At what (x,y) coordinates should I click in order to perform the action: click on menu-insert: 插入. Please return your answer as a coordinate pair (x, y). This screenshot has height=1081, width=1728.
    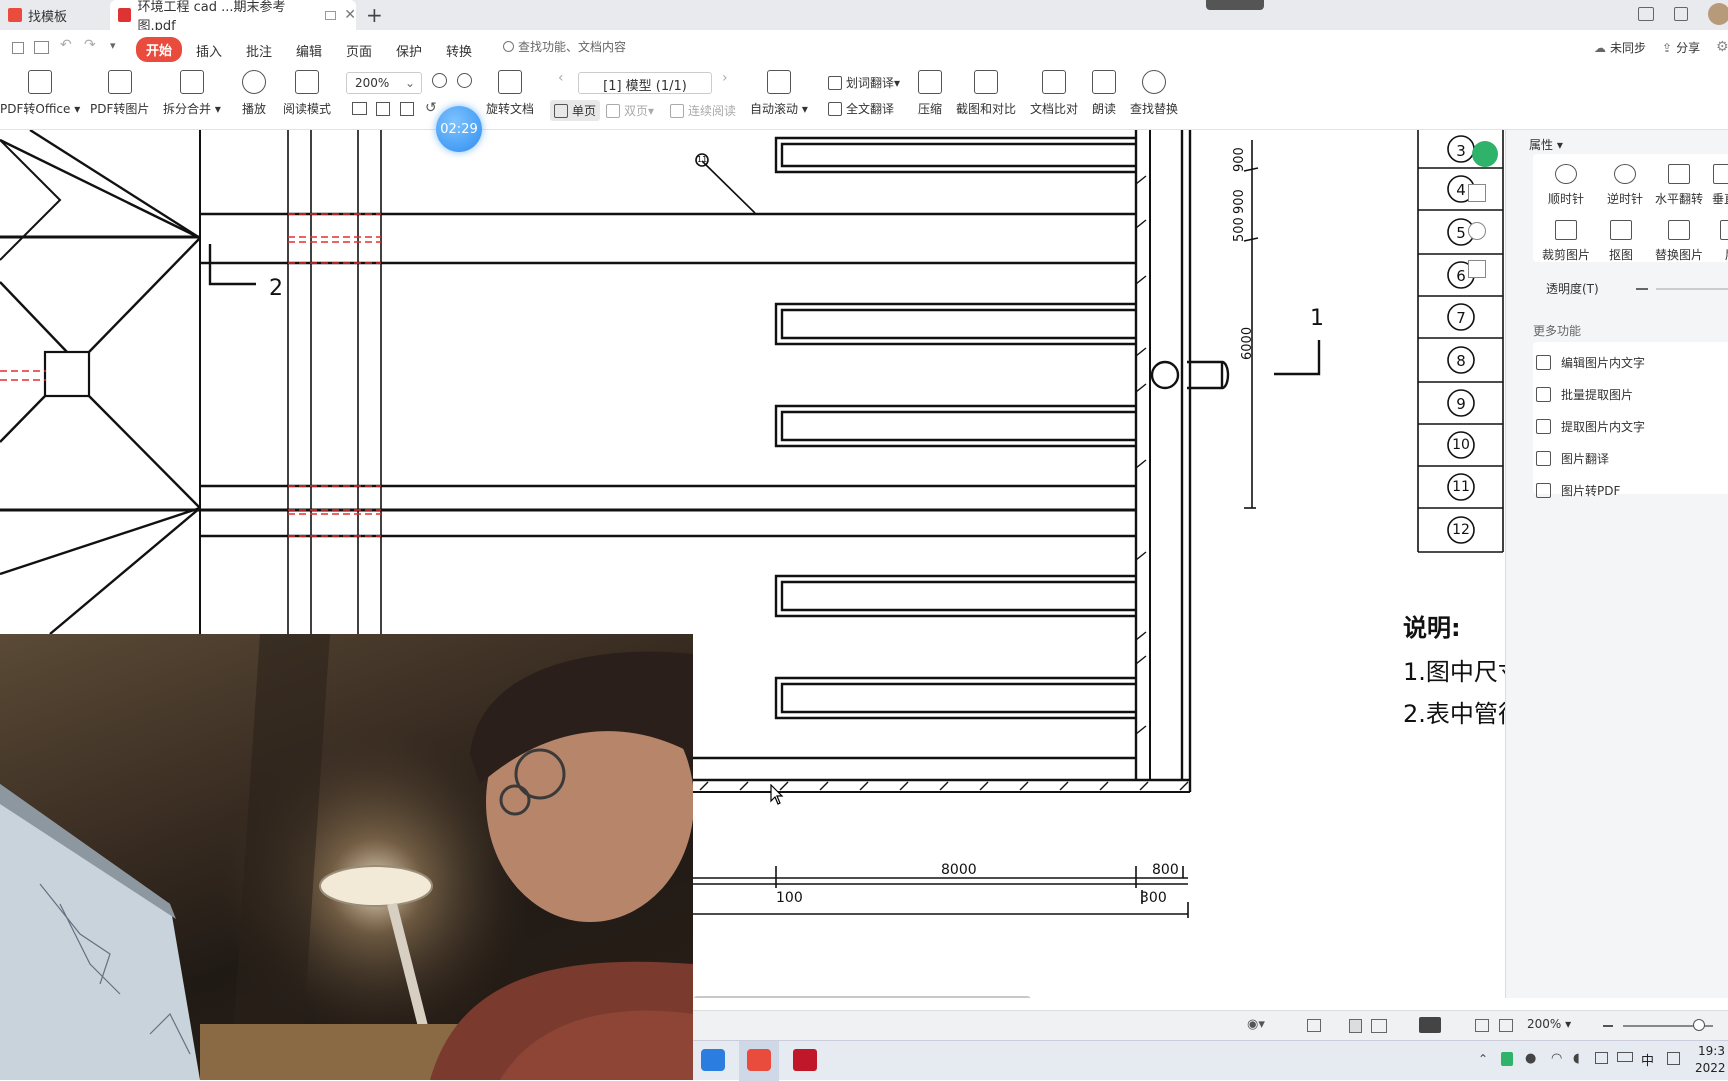
    Looking at the image, I should click on (209, 50).